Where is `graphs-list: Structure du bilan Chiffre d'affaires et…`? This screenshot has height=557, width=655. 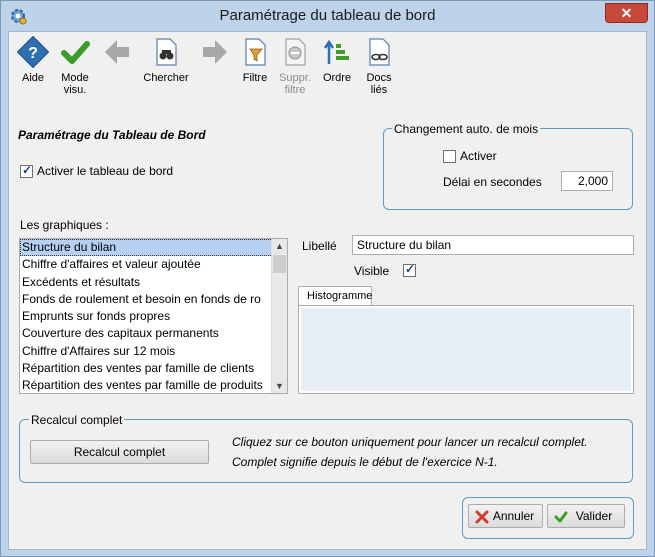 graphs-list: Structure du bilan Chiffre d'affaires et… is located at coordinates (153, 316).